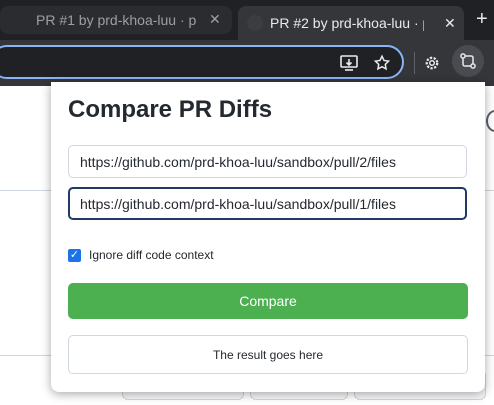 The height and width of the screenshot is (405, 494). What do you see at coordinates (268, 301) in the screenshot?
I see `compare-button: Compare` at bounding box center [268, 301].